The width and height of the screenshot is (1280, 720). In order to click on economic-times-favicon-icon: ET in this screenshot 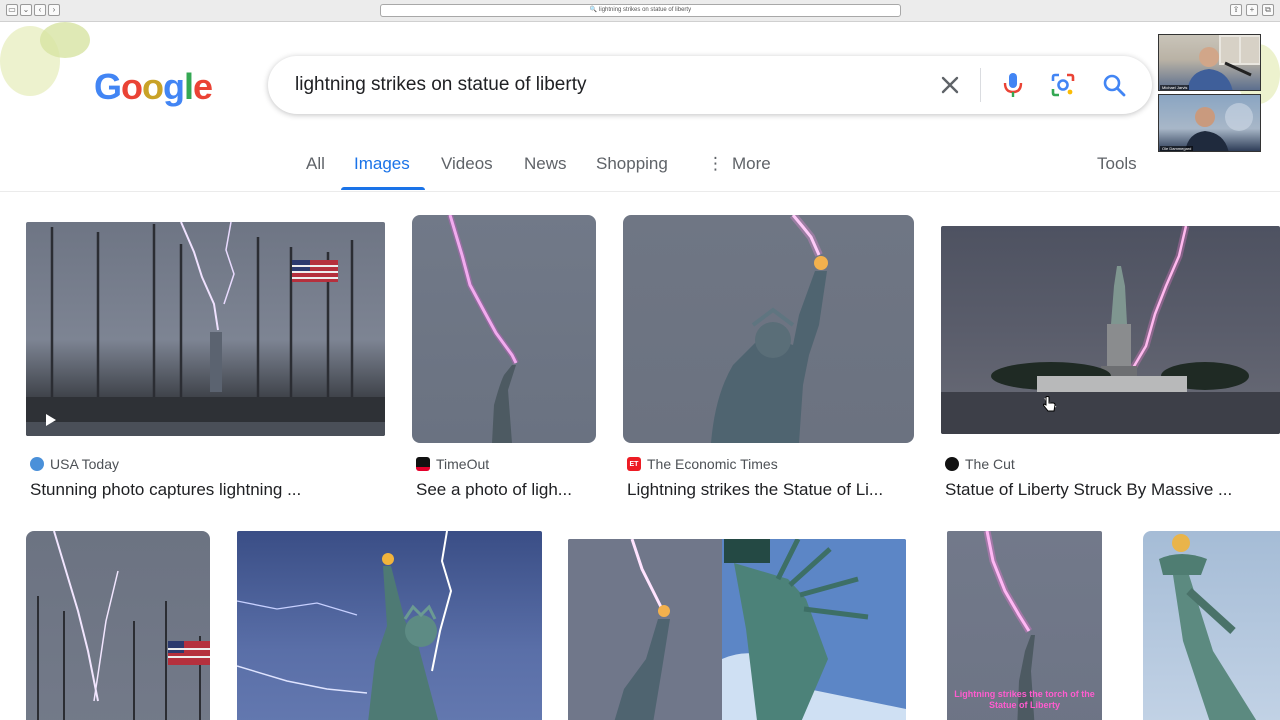, I will do `click(634, 464)`.